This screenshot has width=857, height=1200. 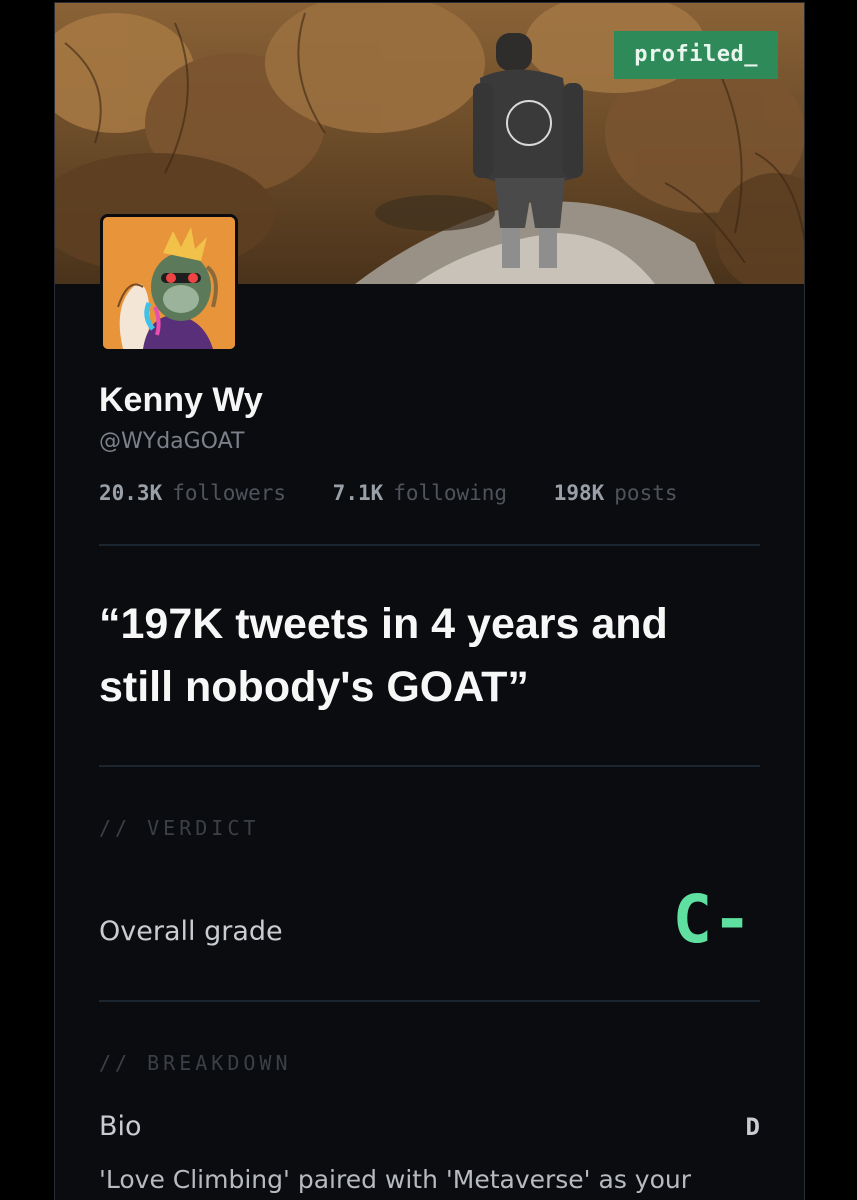 I want to click on profile-stats: 20.3K followers 7.1K following 198K posts, so click(x=405, y=493).